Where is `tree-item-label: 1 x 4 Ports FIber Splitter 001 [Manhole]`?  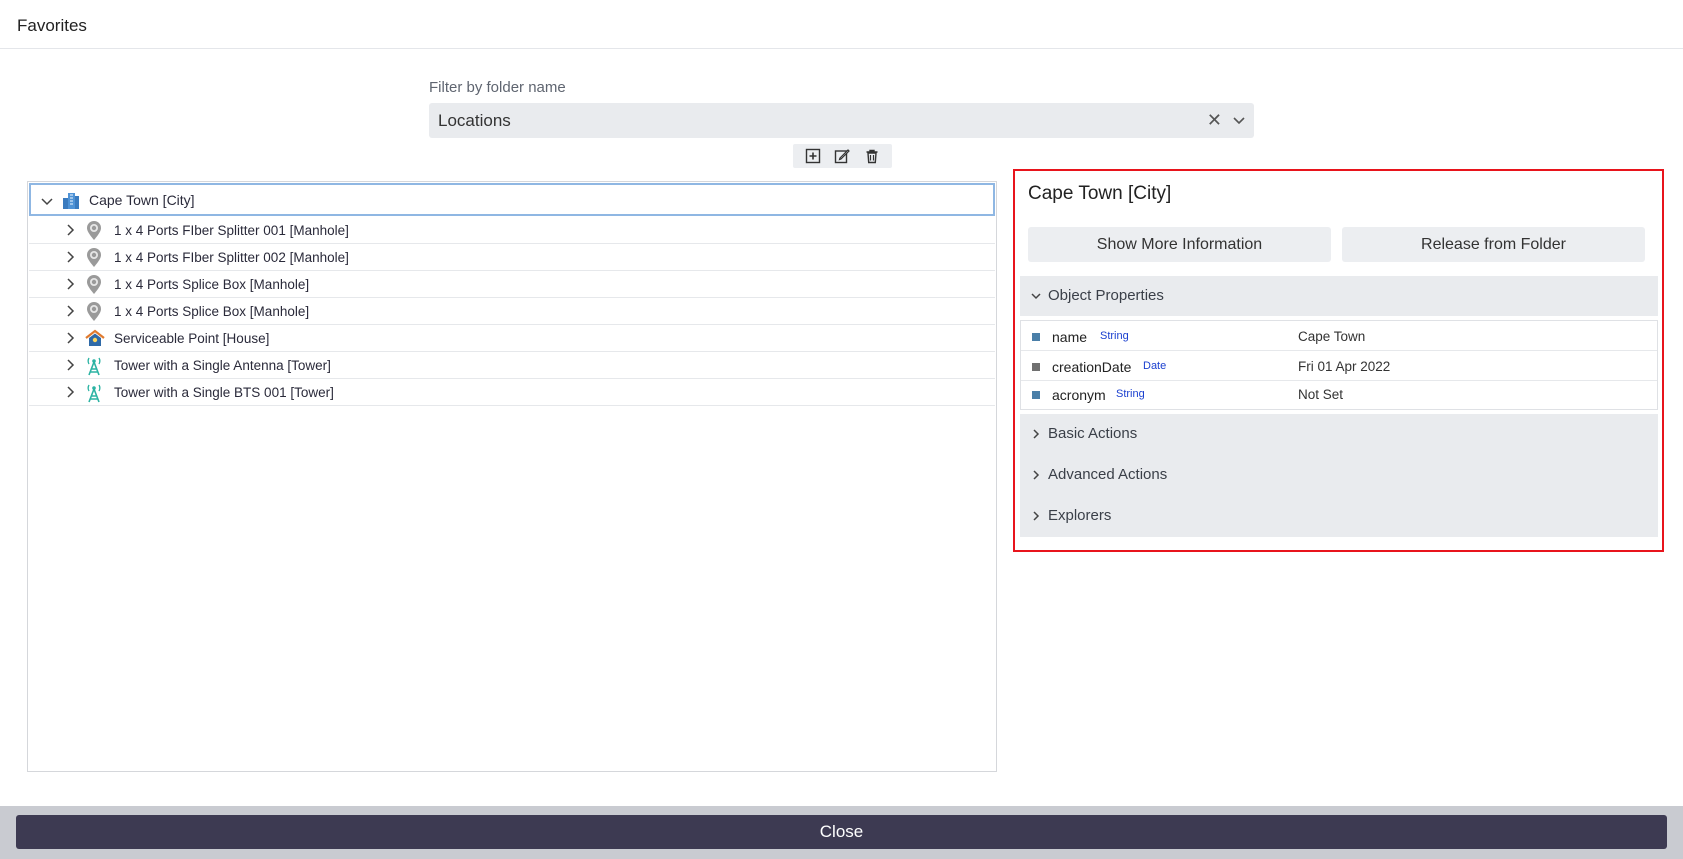
tree-item-label: 1 x 4 Ports FIber Splitter 001 [Manhole] is located at coordinates (231, 230).